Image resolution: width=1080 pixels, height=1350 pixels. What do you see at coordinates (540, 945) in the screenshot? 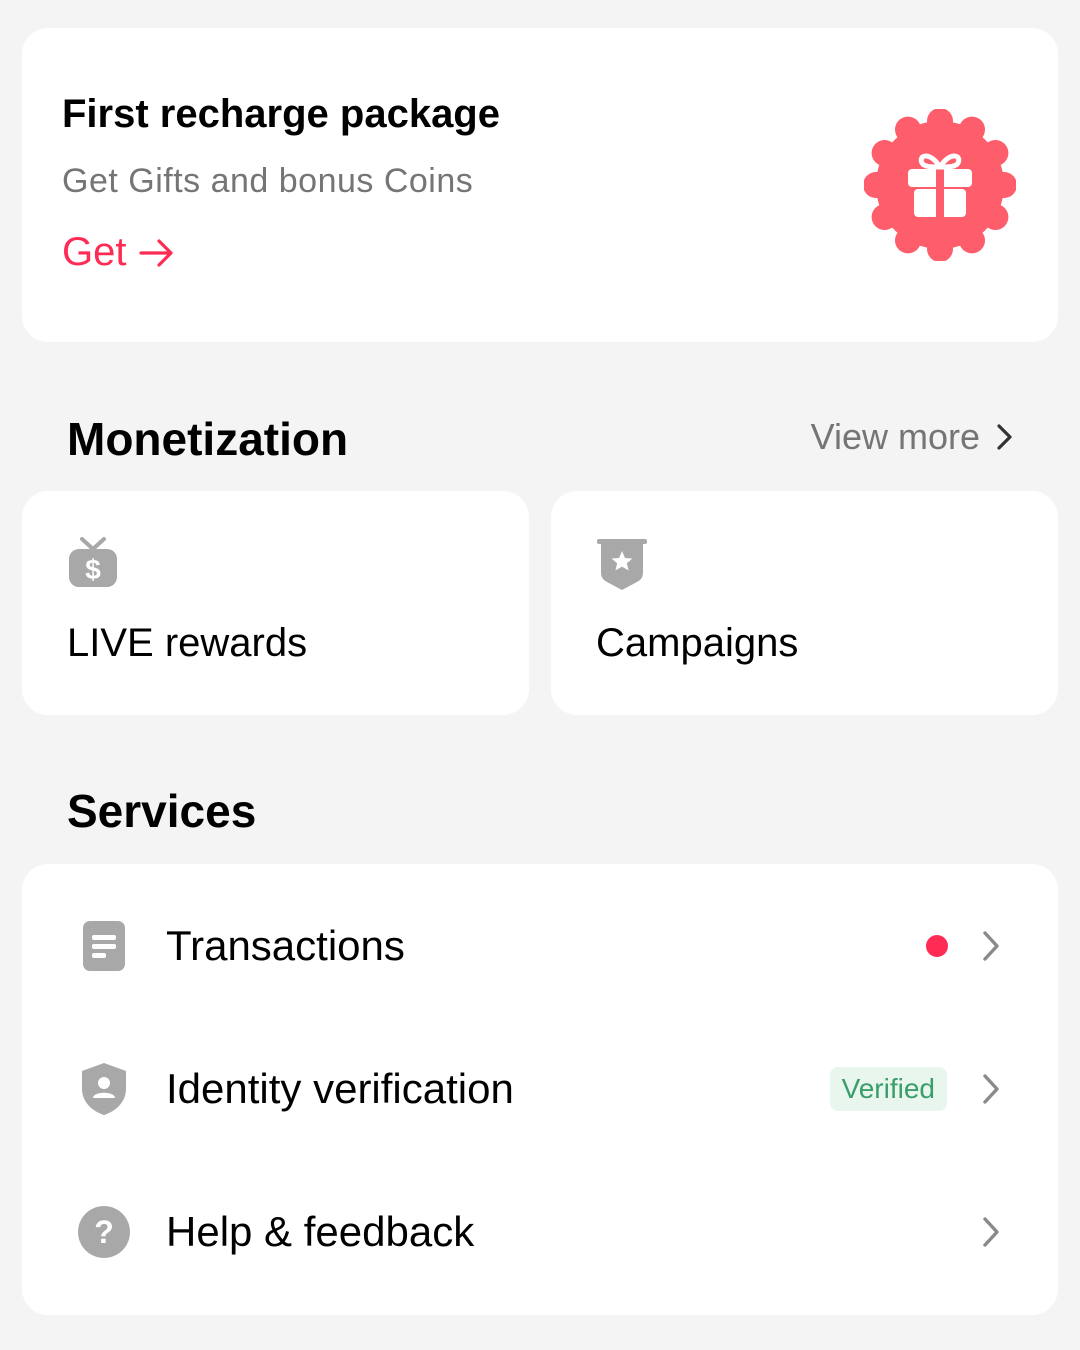
I see `service-row-transactions: Transactions` at bounding box center [540, 945].